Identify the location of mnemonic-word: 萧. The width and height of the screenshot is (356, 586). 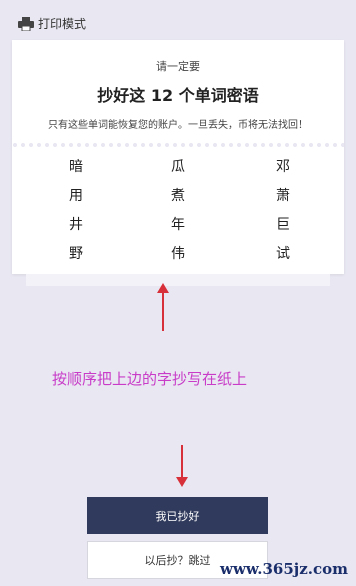
(283, 196).